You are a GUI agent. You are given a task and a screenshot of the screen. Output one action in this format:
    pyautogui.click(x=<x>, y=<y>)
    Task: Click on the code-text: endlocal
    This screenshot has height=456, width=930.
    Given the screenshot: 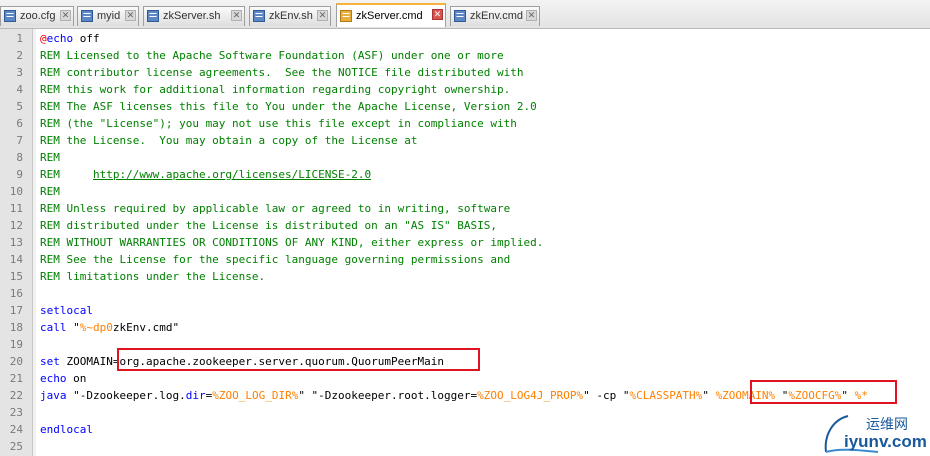 What is the action you would take?
    pyautogui.click(x=66, y=429)
    